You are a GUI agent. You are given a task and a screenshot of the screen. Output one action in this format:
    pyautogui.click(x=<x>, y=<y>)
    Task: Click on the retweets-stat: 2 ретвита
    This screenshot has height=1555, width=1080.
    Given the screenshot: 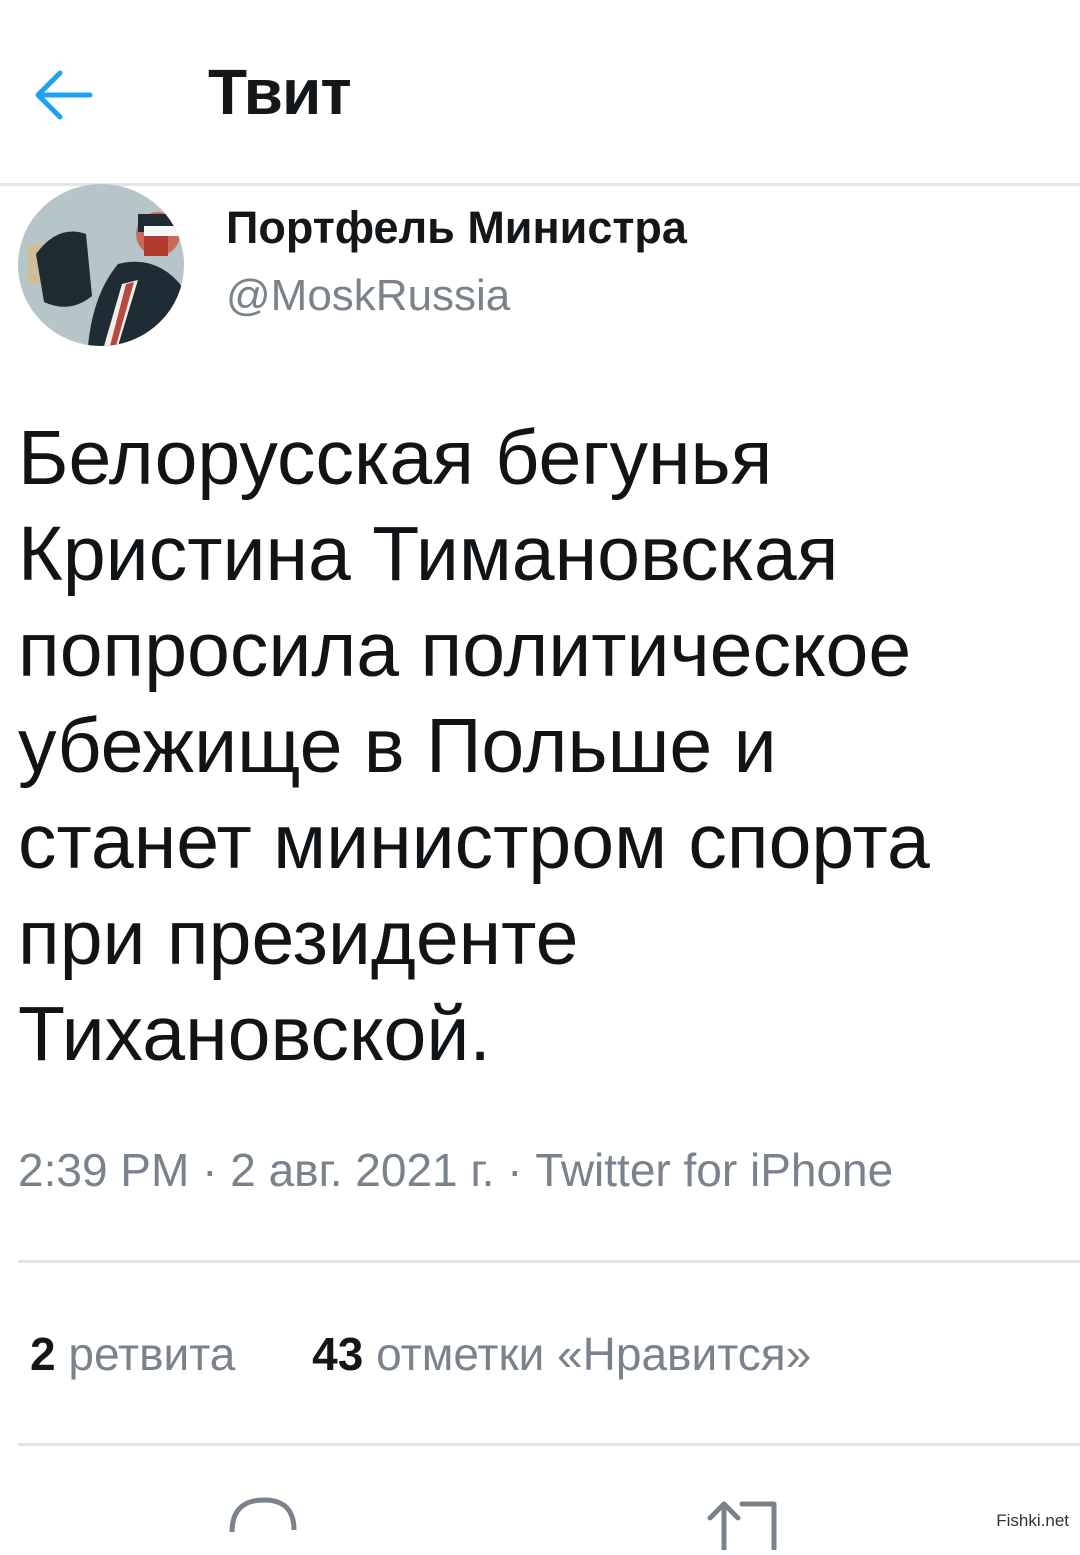 What is the action you would take?
    pyautogui.click(x=132, y=1354)
    